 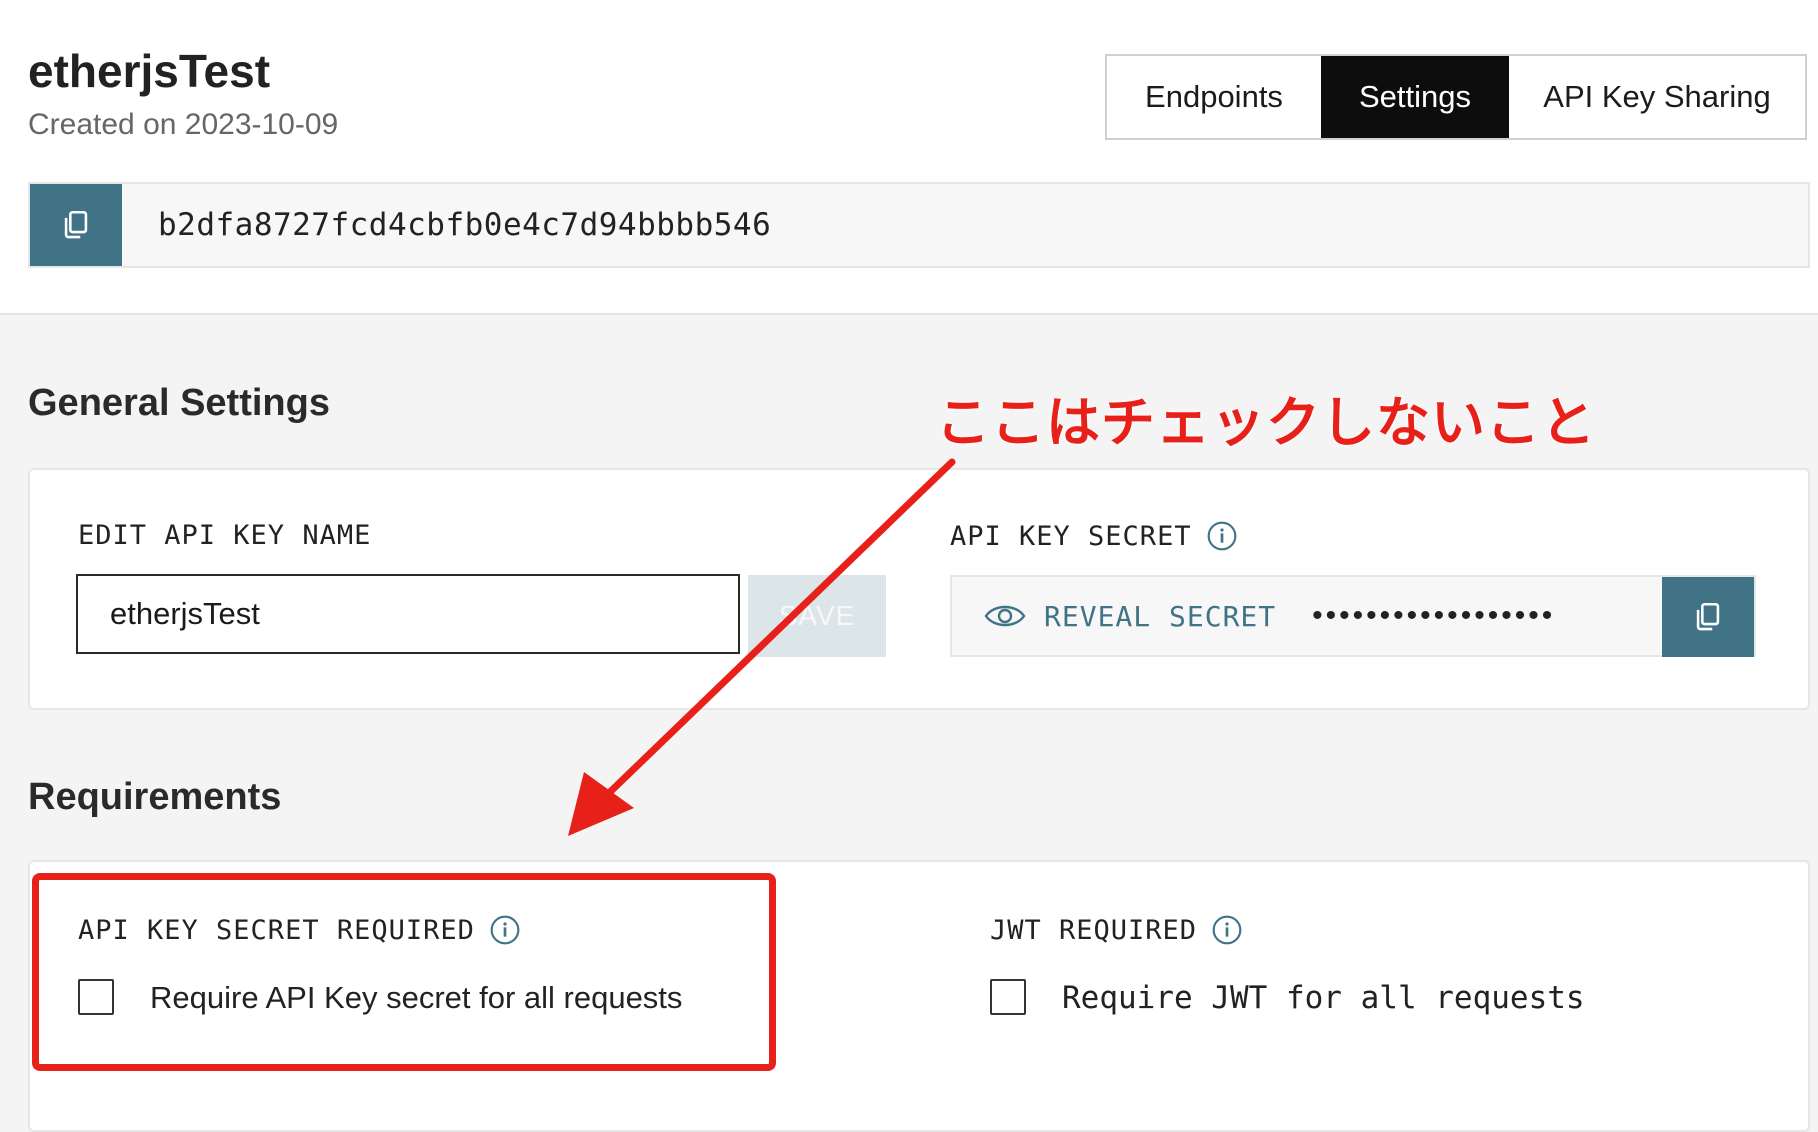 I want to click on save-button: SAVE, so click(x=817, y=616).